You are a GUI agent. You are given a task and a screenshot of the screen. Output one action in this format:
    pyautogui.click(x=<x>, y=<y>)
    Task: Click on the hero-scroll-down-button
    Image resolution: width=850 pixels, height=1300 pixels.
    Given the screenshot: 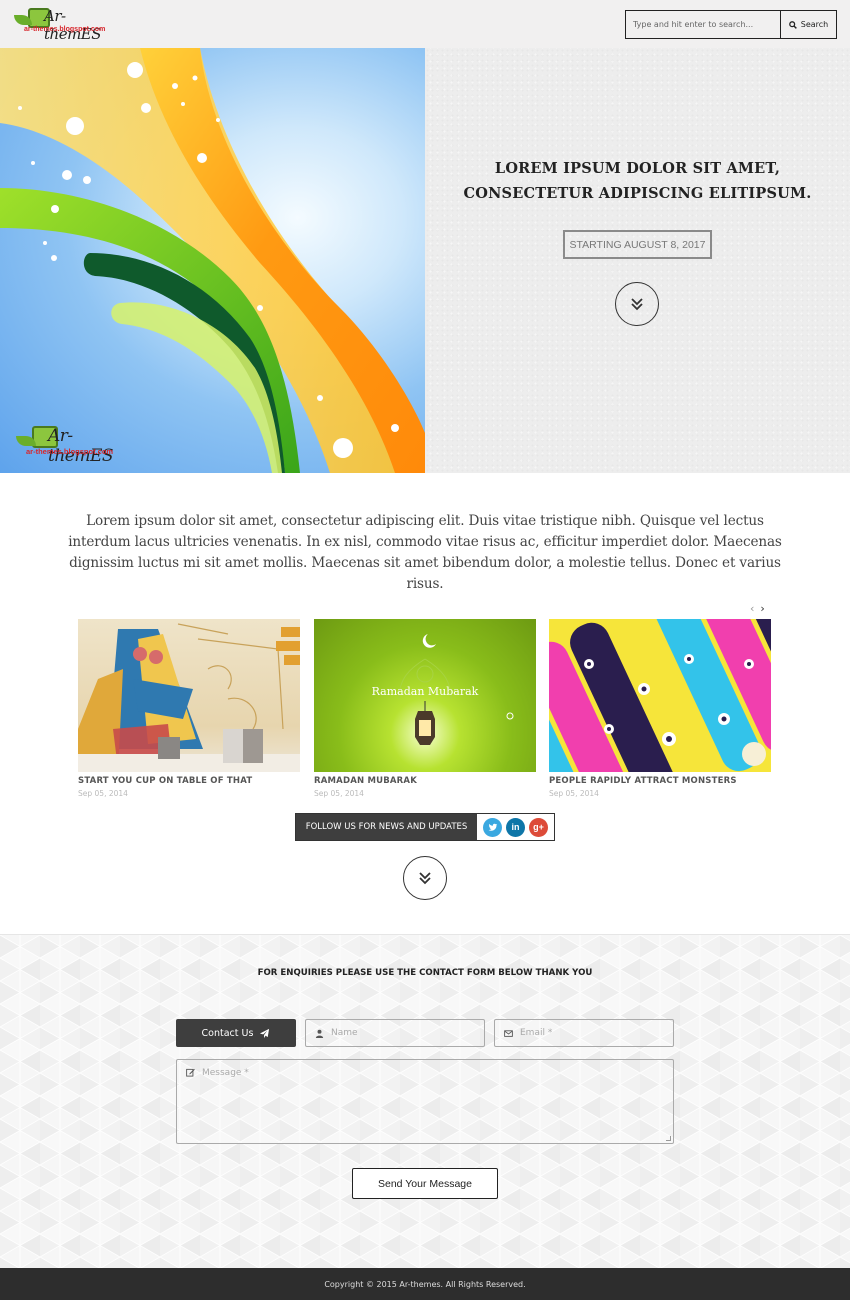 What is the action you would take?
    pyautogui.click(x=637, y=304)
    